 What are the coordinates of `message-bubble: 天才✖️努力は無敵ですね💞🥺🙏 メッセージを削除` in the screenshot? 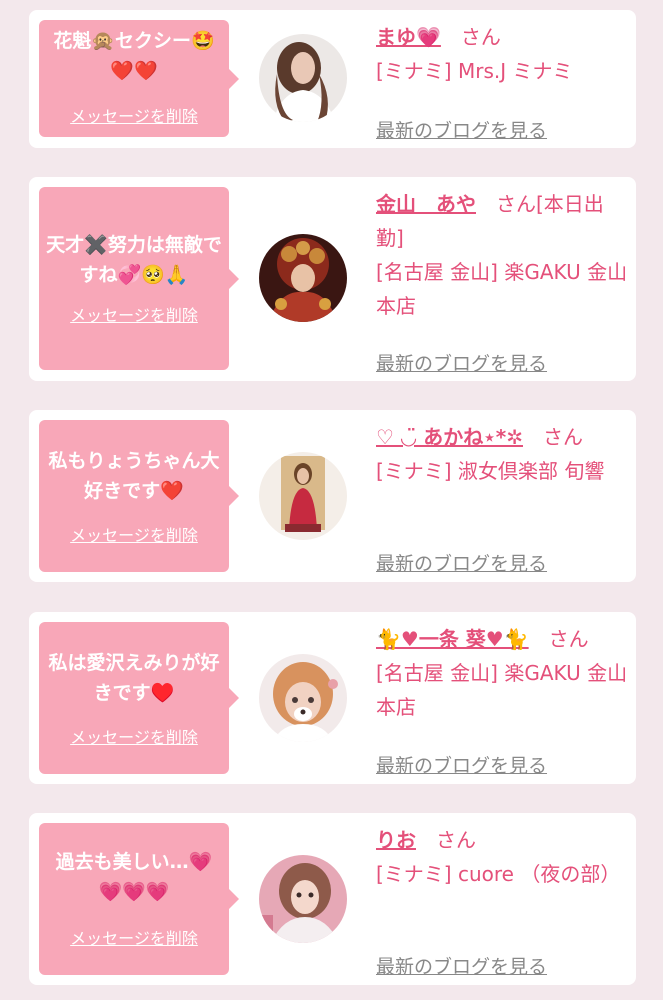 It's located at (139, 278).